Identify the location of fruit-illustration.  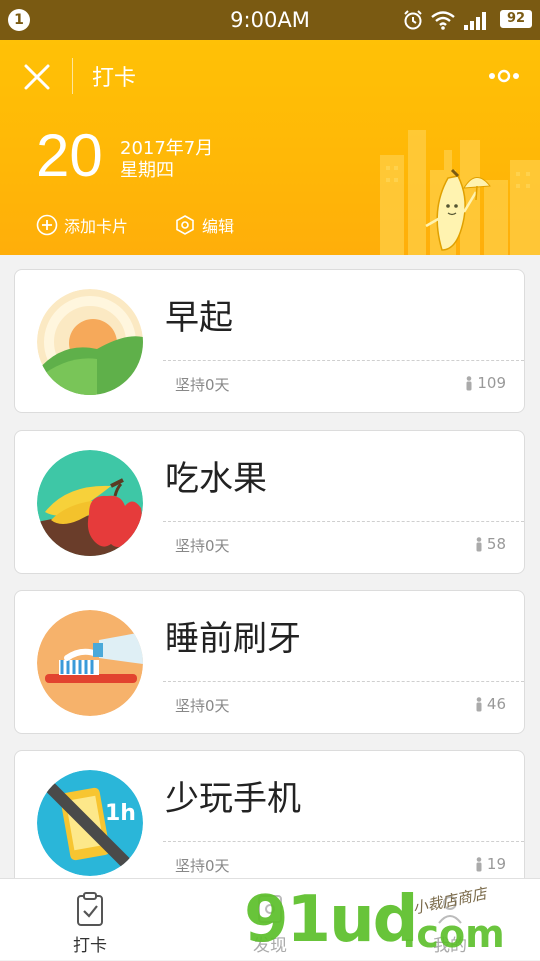
(90, 503).